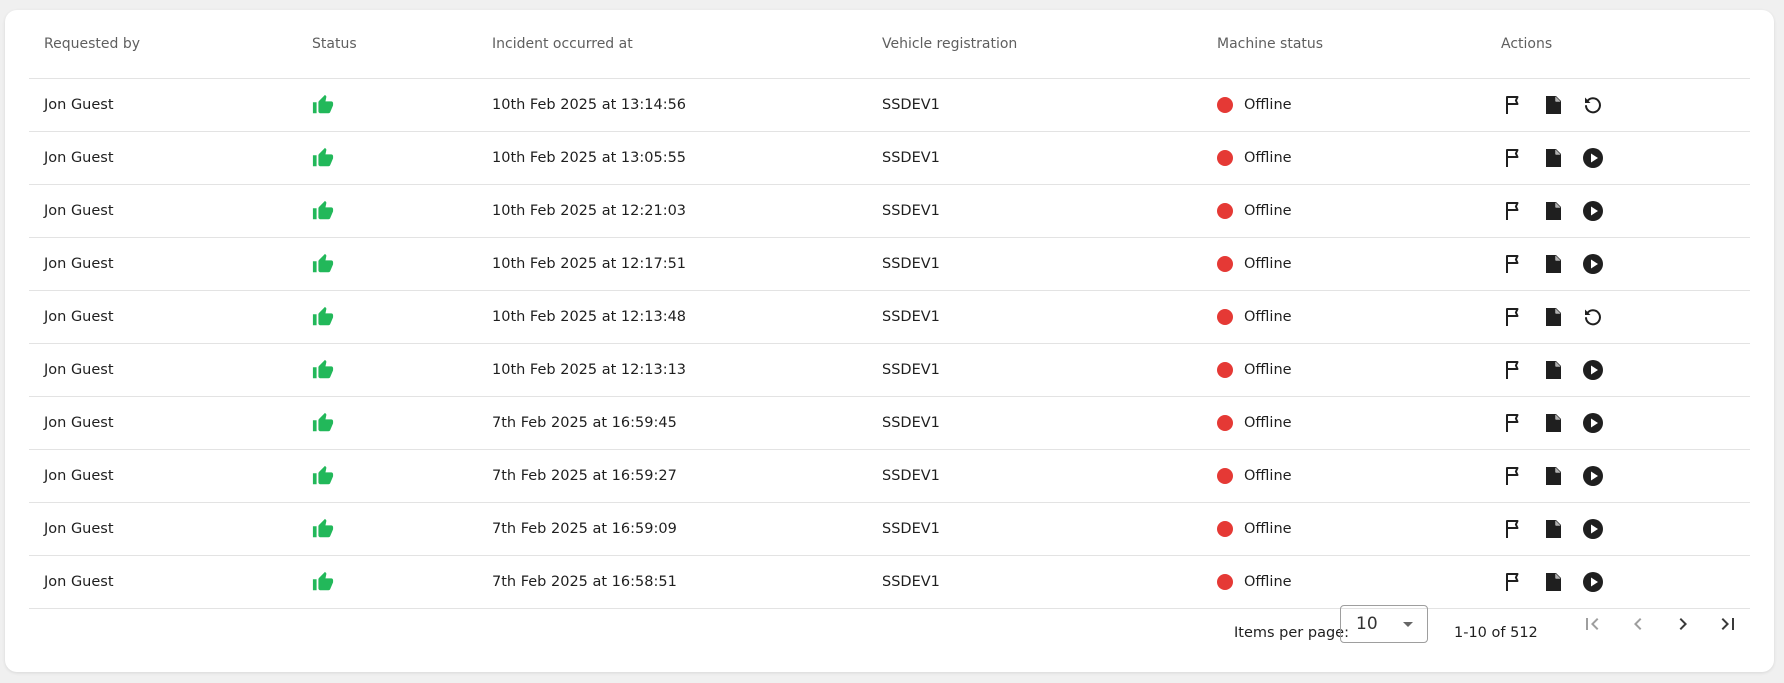 The height and width of the screenshot is (683, 1784). What do you see at coordinates (334, 44) in the screenshot?
I see `header-status: Status` at bounding box center [334, 44].